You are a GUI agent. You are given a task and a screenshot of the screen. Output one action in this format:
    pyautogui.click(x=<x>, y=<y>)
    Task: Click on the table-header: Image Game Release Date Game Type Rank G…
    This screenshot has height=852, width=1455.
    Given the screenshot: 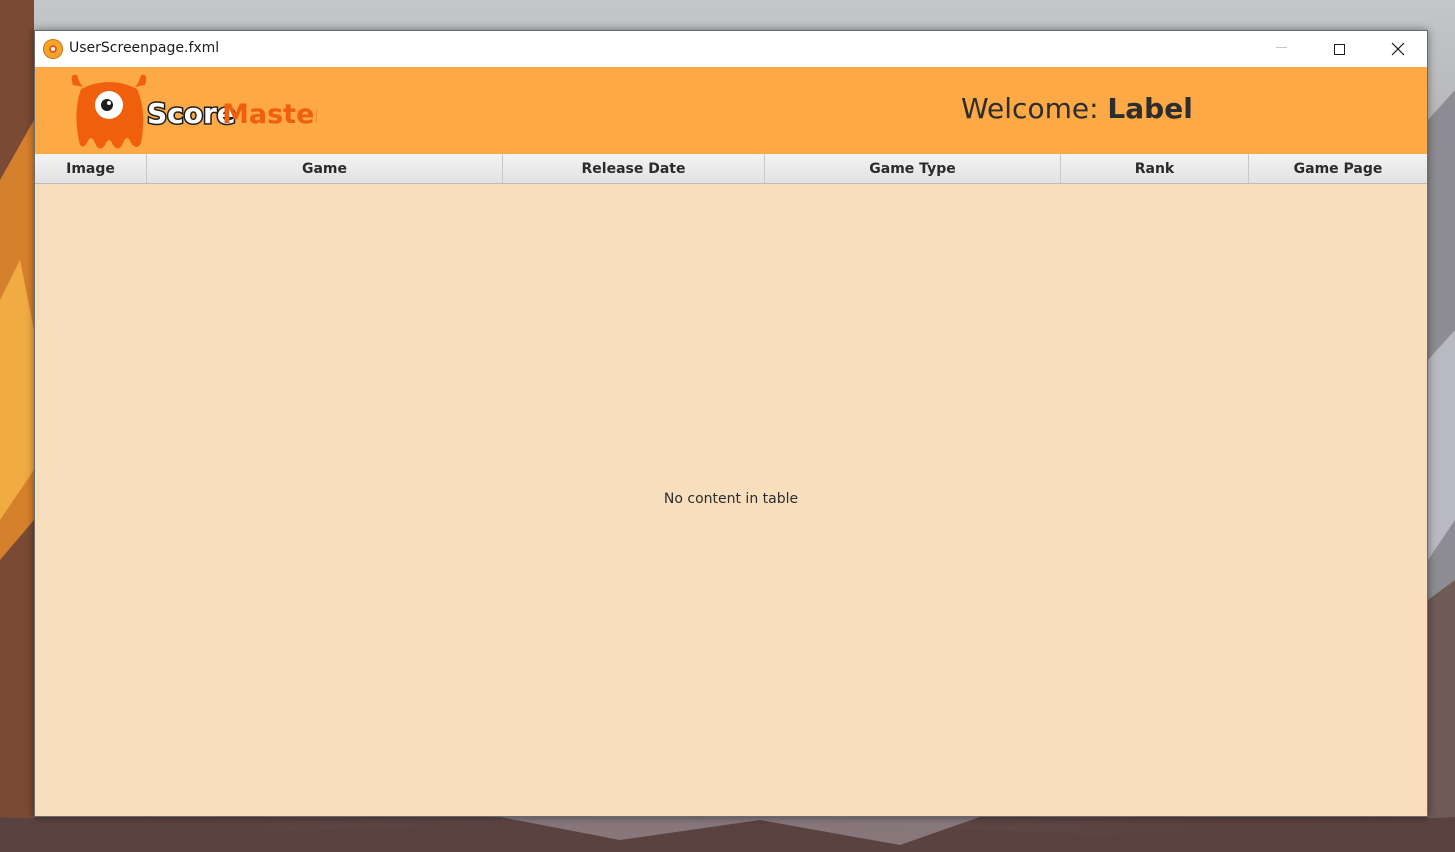 What is the action you would take?
    pyautogui.click(x=731, y=169)
    